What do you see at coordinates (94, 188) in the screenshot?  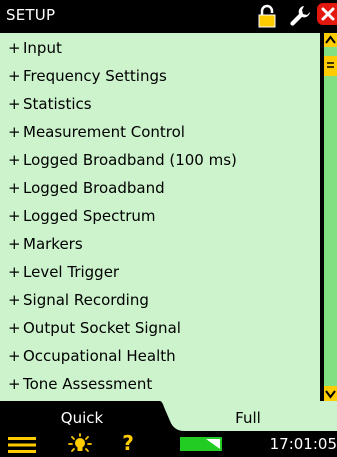 I see `menu-item-label: Logged Broadband` at bounding box center [94, 188].